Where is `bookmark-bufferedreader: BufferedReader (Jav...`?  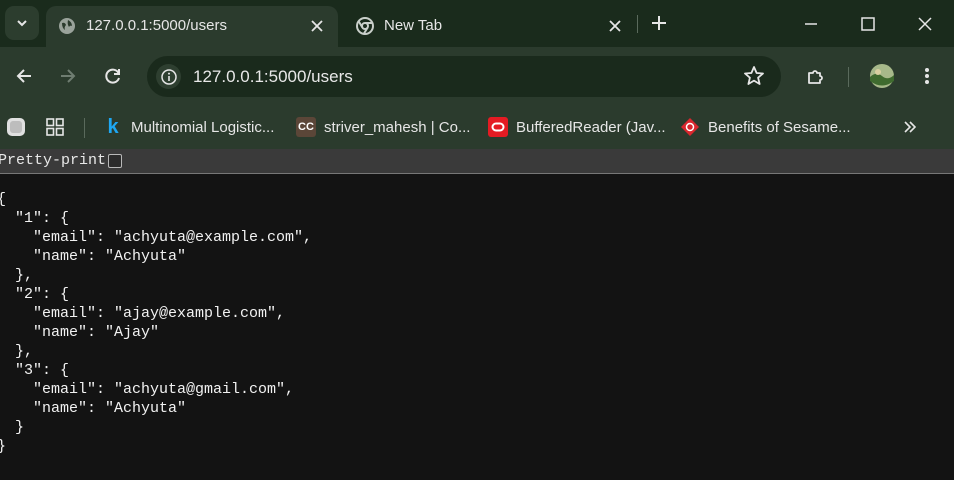 bookmark-bufferedreader: BufferedReader (Jav... is located at coordinates (577, 127).